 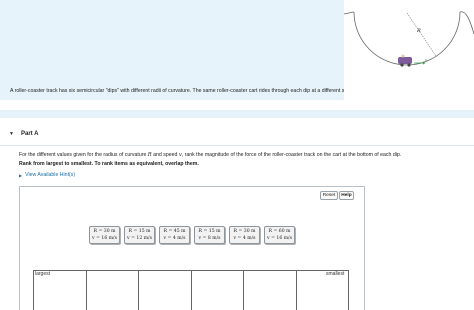 What do you see at coordinates (209, 238) in the screenshot?
I see `card-speed: v = 8 m/s` at bounding box center [209, 238].